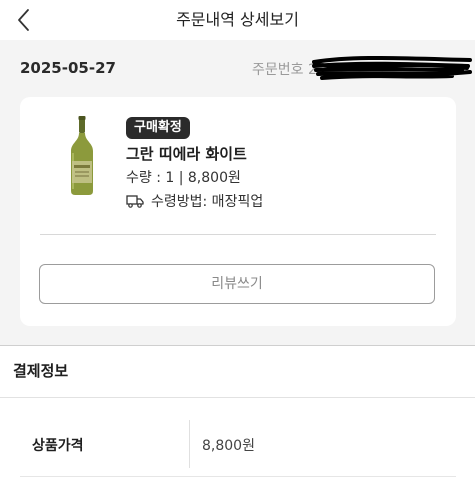 The height and width of the screenshot is (480, 475). Describe the element at coordinates (228, 446) in the screenshot. I see `product-price-value: 8,800원` at that location.